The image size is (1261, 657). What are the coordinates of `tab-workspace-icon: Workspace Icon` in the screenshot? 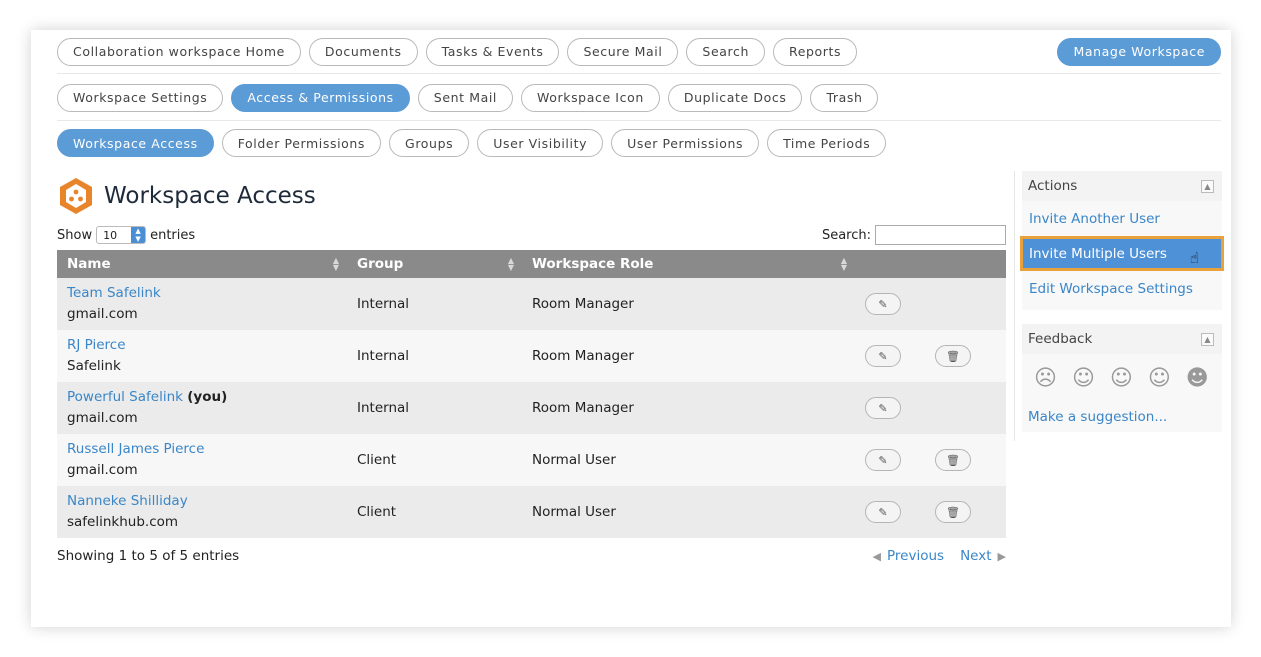 It's located at (590, 97).